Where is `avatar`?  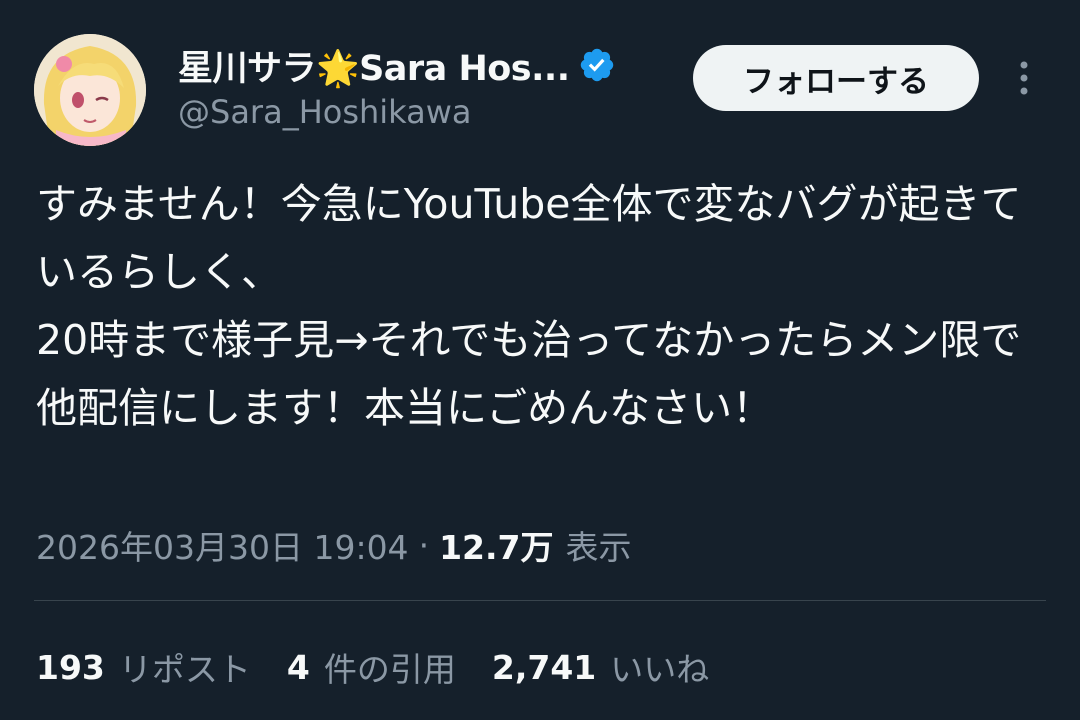
avatar is located at coordinates (90, 90).